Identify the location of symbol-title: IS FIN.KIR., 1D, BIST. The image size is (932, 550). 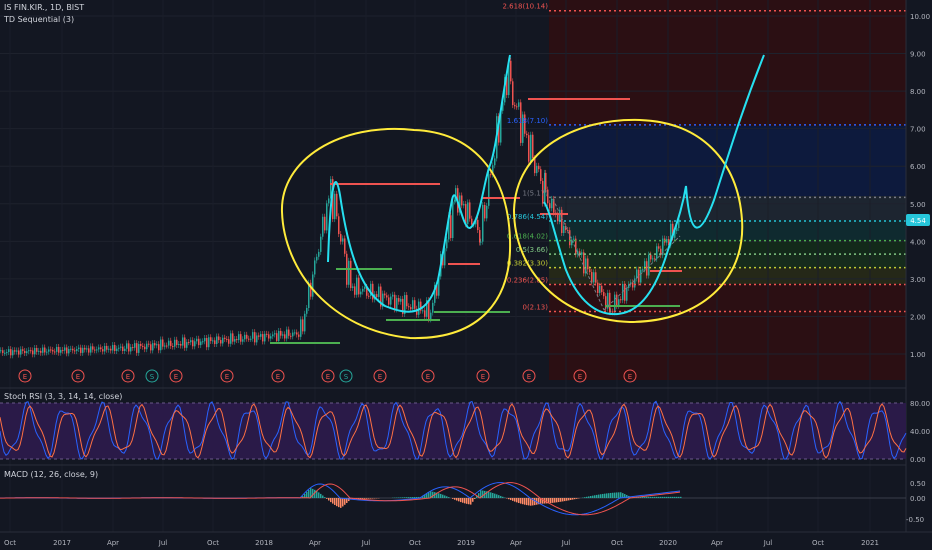
(44, 7).